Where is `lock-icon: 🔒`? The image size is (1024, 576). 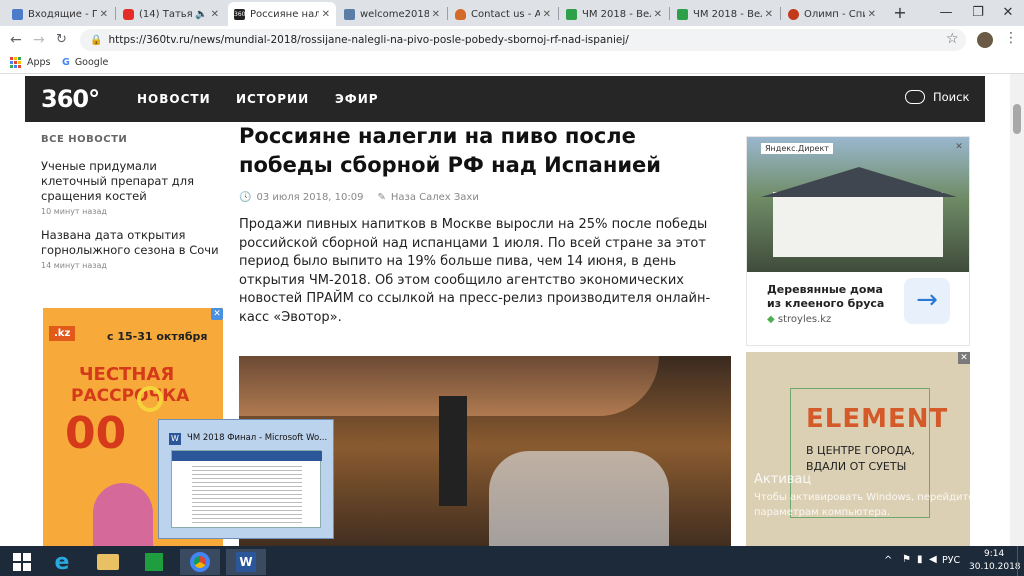 lock-icon: 🔒 is located at coordinates (96, 40).